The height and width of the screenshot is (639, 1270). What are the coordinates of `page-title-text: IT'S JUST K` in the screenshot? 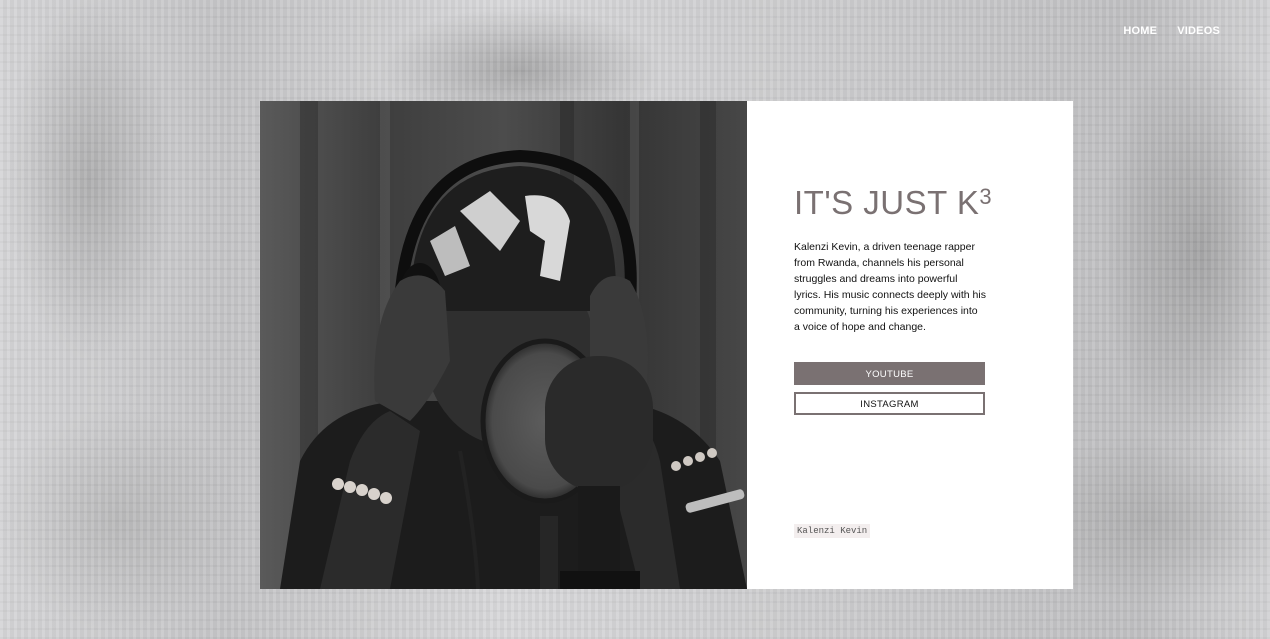 It's located at (887, 202).